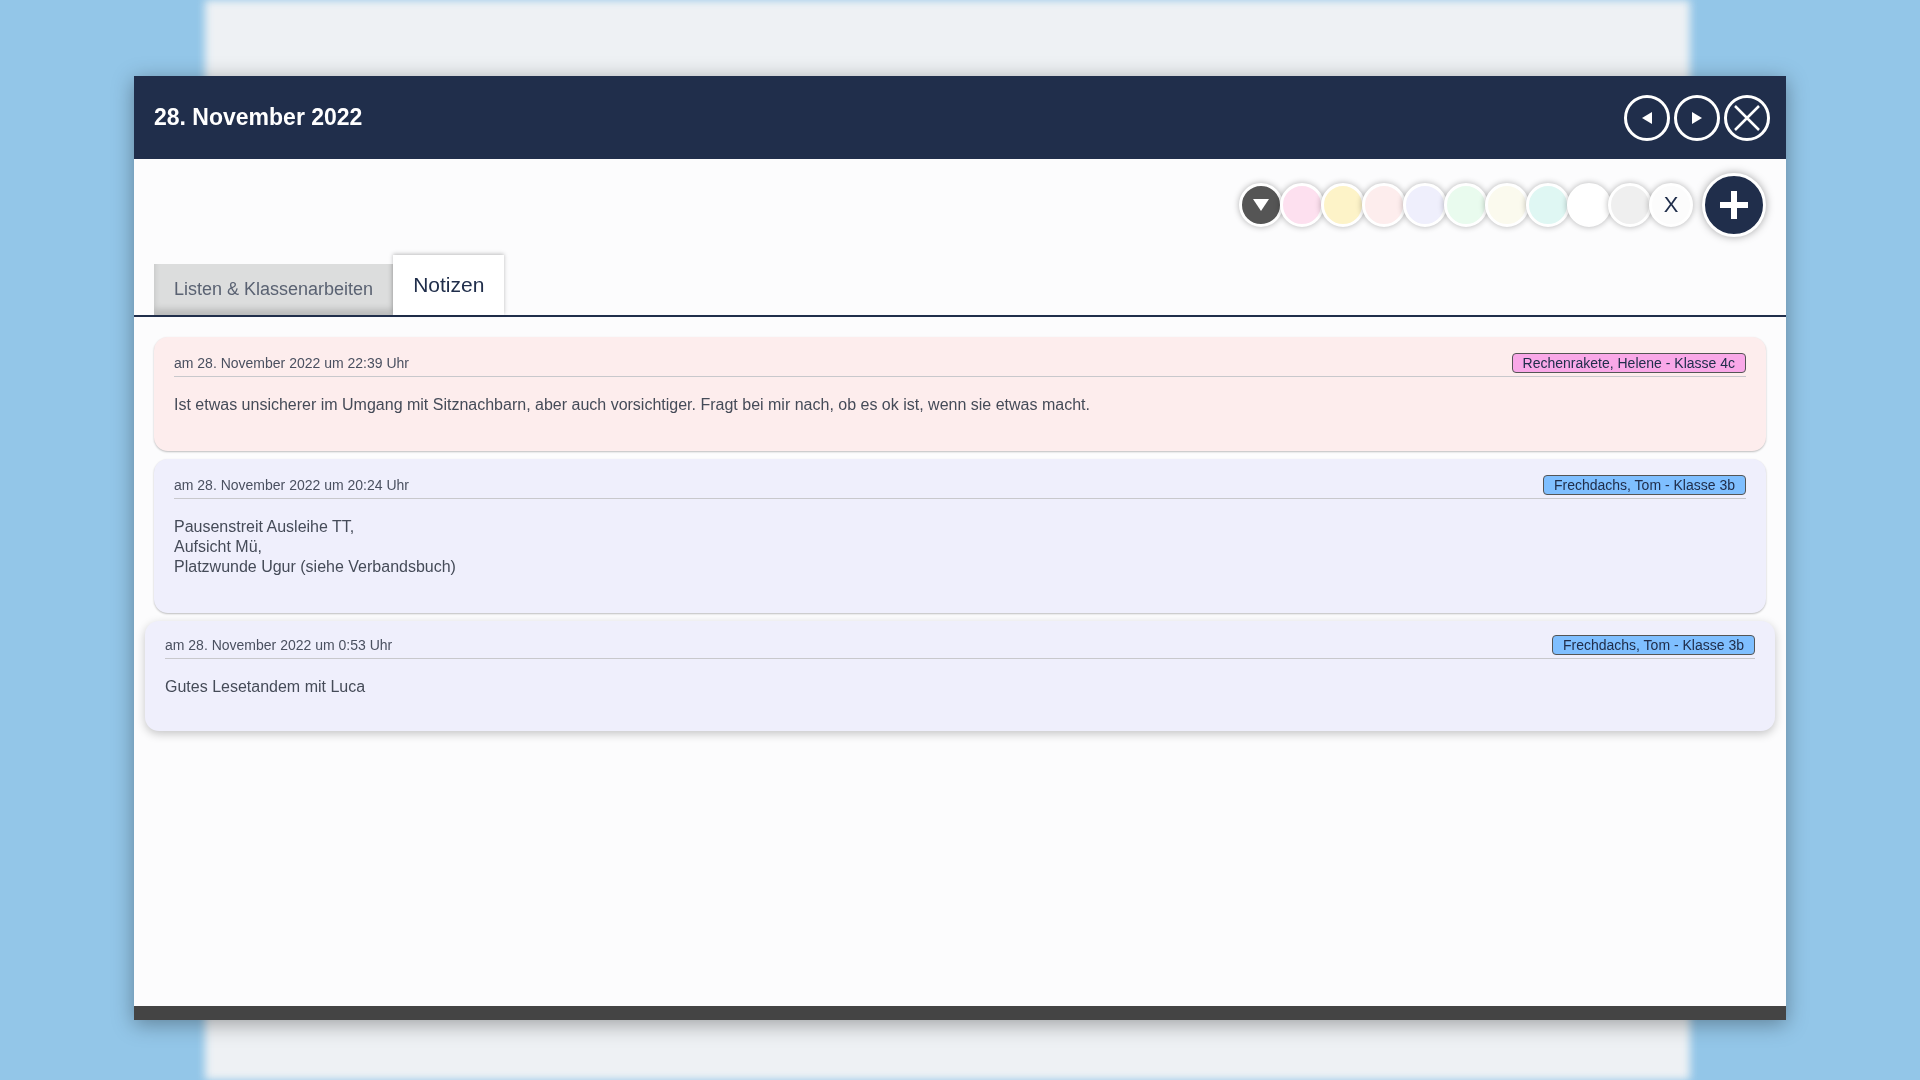  Describe the element at coordinates (449, 285) in the screenshot. I see `tab: Notizen` at that location.